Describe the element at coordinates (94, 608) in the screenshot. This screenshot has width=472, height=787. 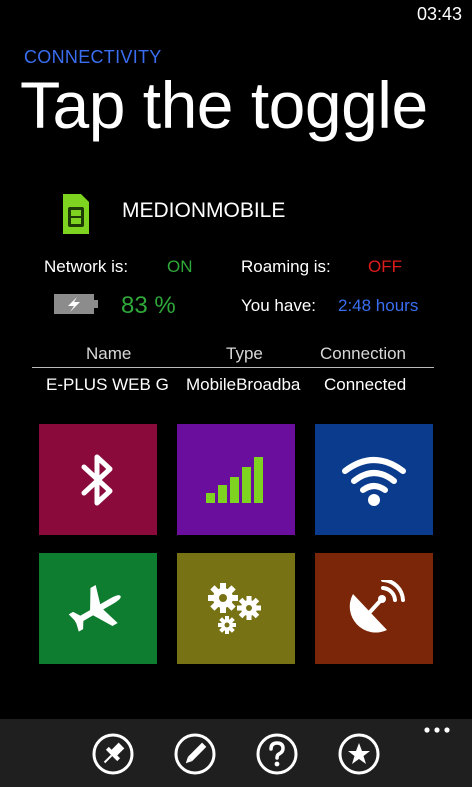
I see `airplane-icon` at that location.